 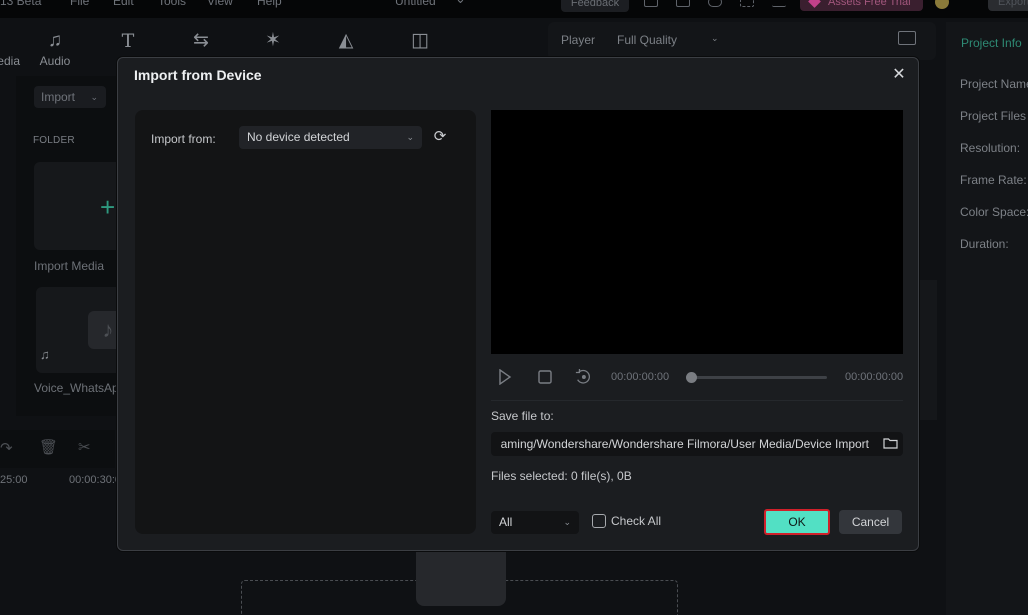 I want to click on menu-help: Help, so click(x=269, y=4).